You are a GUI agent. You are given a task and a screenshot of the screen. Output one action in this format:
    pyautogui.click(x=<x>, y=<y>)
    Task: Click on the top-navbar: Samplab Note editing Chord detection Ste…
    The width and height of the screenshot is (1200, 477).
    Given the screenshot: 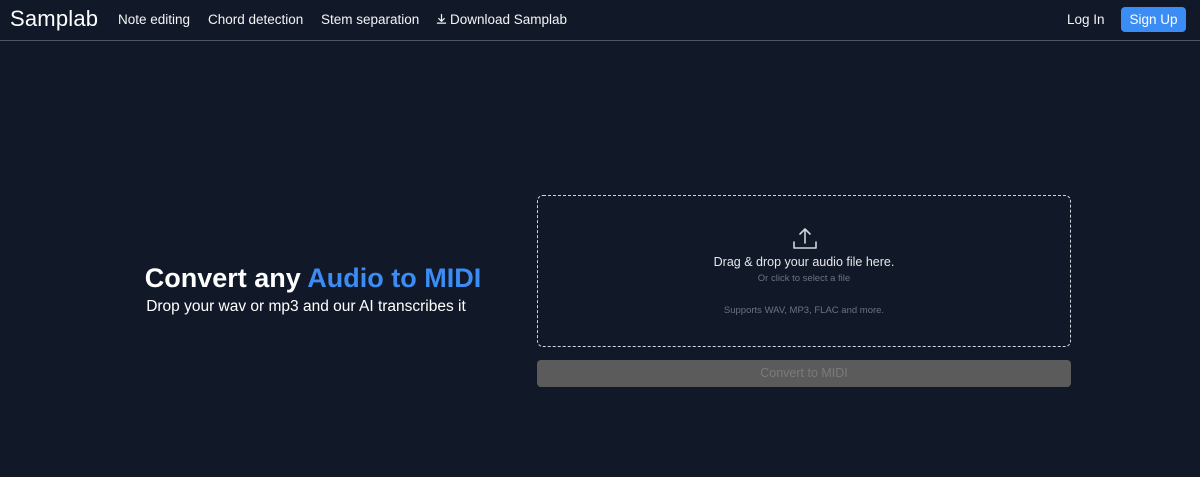 What is the action you would take?
    pyautogui.click(x=600, y=20)
    